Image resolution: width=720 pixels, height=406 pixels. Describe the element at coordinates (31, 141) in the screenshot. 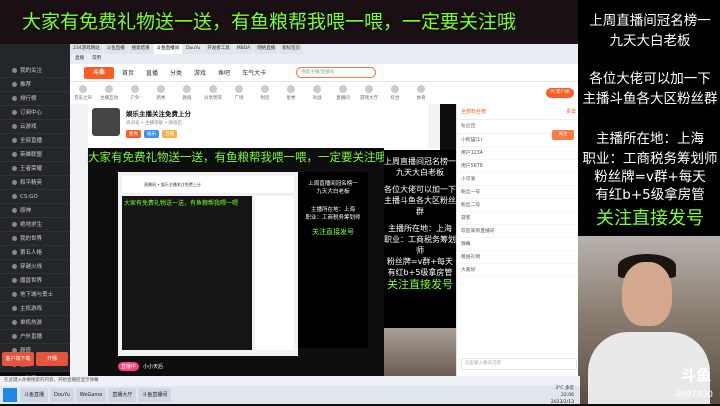

I see `sidebar-item-label: 全部直播` at that location.